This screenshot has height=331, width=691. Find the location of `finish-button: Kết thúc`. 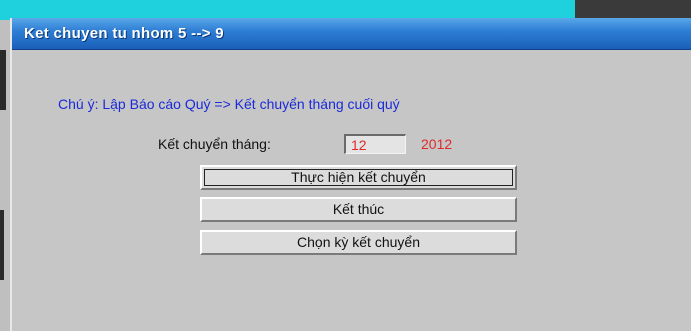

finish-button: Kết thúc is located at coordinates (358, 209).